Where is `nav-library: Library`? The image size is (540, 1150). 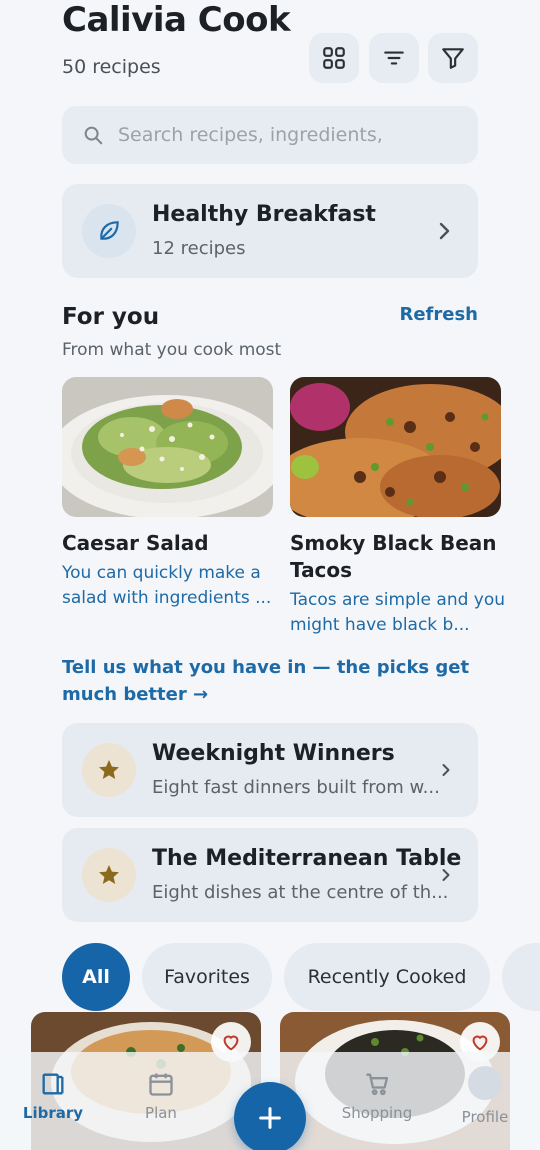
nav-library: Library is located at coordinates (53, 1094).